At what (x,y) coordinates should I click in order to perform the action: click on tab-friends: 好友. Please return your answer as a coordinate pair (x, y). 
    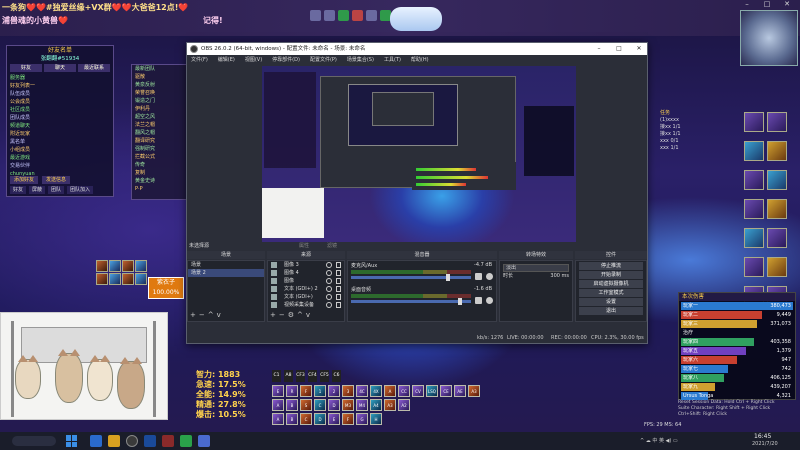
    Looking at the image, I should click on (26, 68).